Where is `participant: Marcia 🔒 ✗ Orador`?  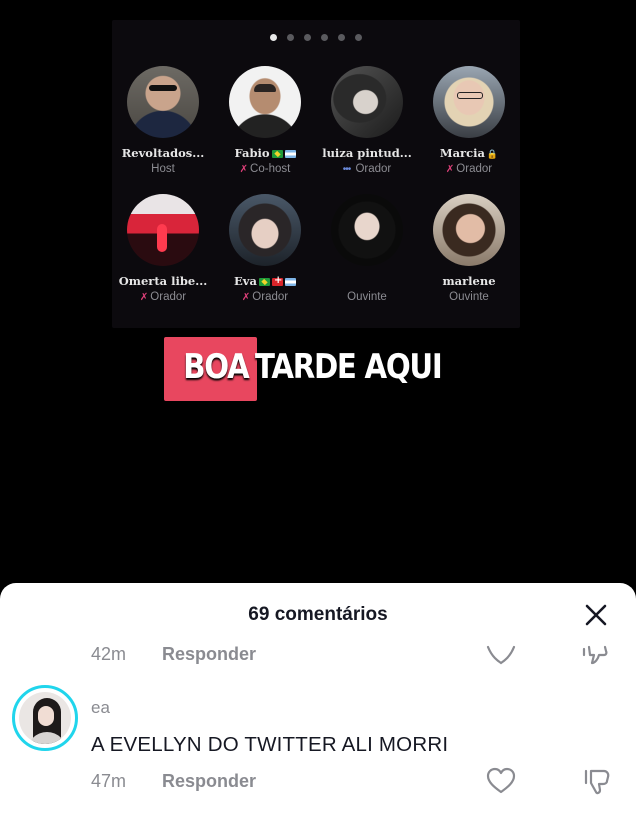
participant: Marcia 🔒 ✗ Orador is located at coordinates (469, 121).